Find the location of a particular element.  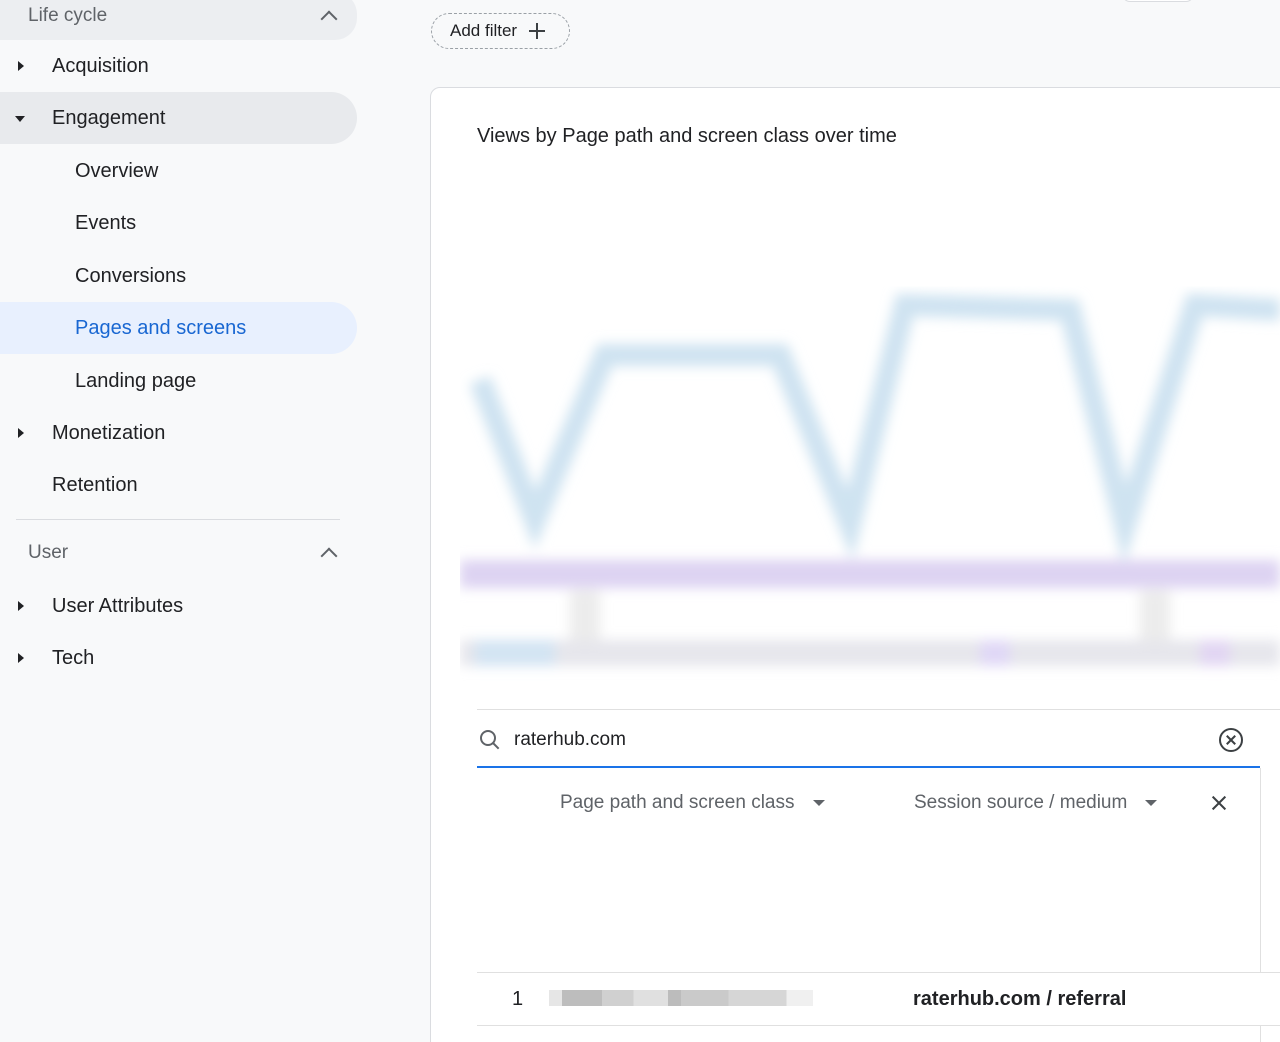

row-source-medium: raterhub.com / referral is located at coordinates (1020, 999).